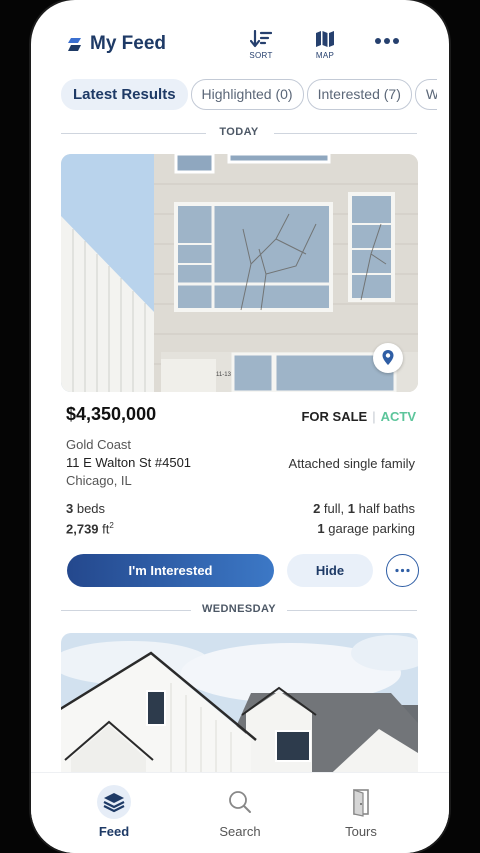  I want to click on sort-button: SORT, so click(261, 45).